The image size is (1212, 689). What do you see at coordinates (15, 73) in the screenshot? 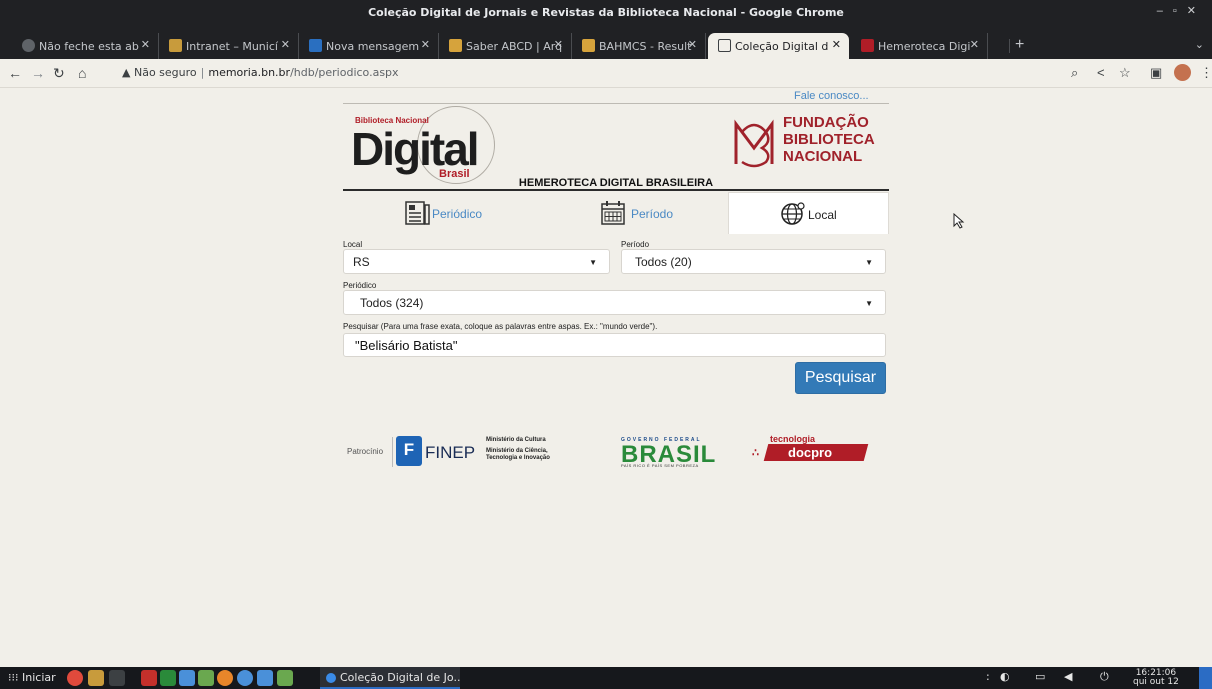
I see `back-icon: ←` at bounding box center [15, 73].